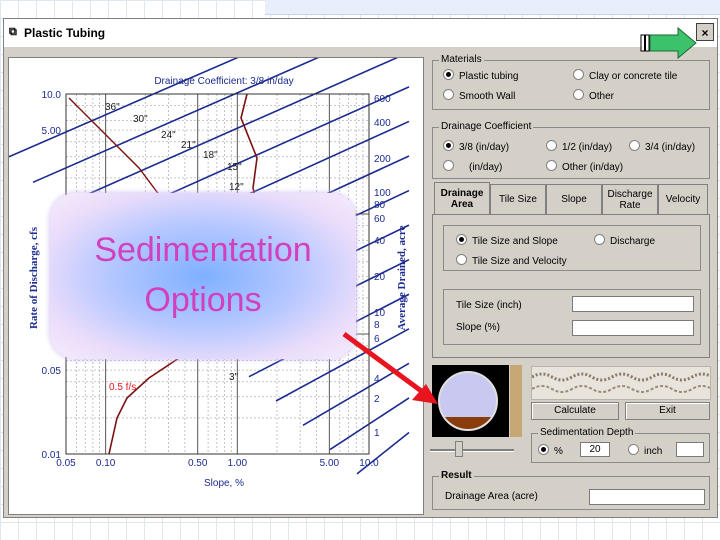 The height and width of the screenshot is (540, 720). Describe the element at coordinates (683, 199) in the screenshot. I see `tab-velocity: Velocity` at that location.